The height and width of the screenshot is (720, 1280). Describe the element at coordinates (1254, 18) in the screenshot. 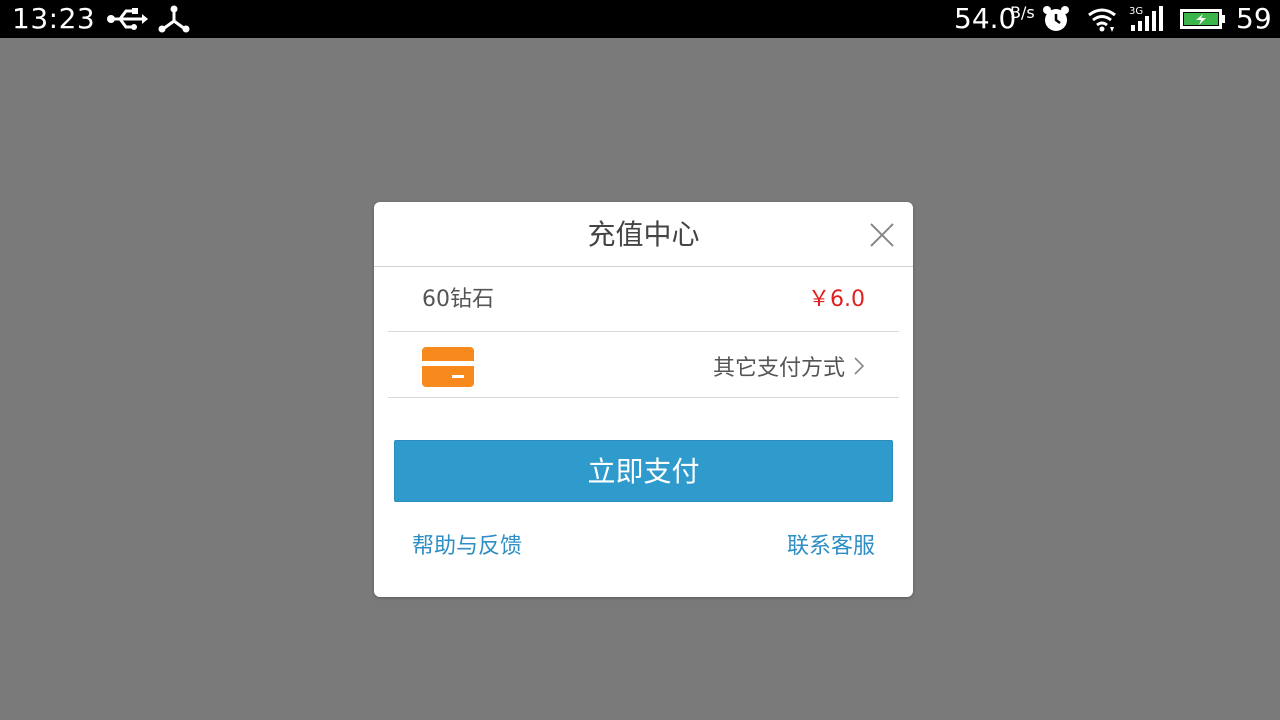

I see `battery-percent: 59` at that location.